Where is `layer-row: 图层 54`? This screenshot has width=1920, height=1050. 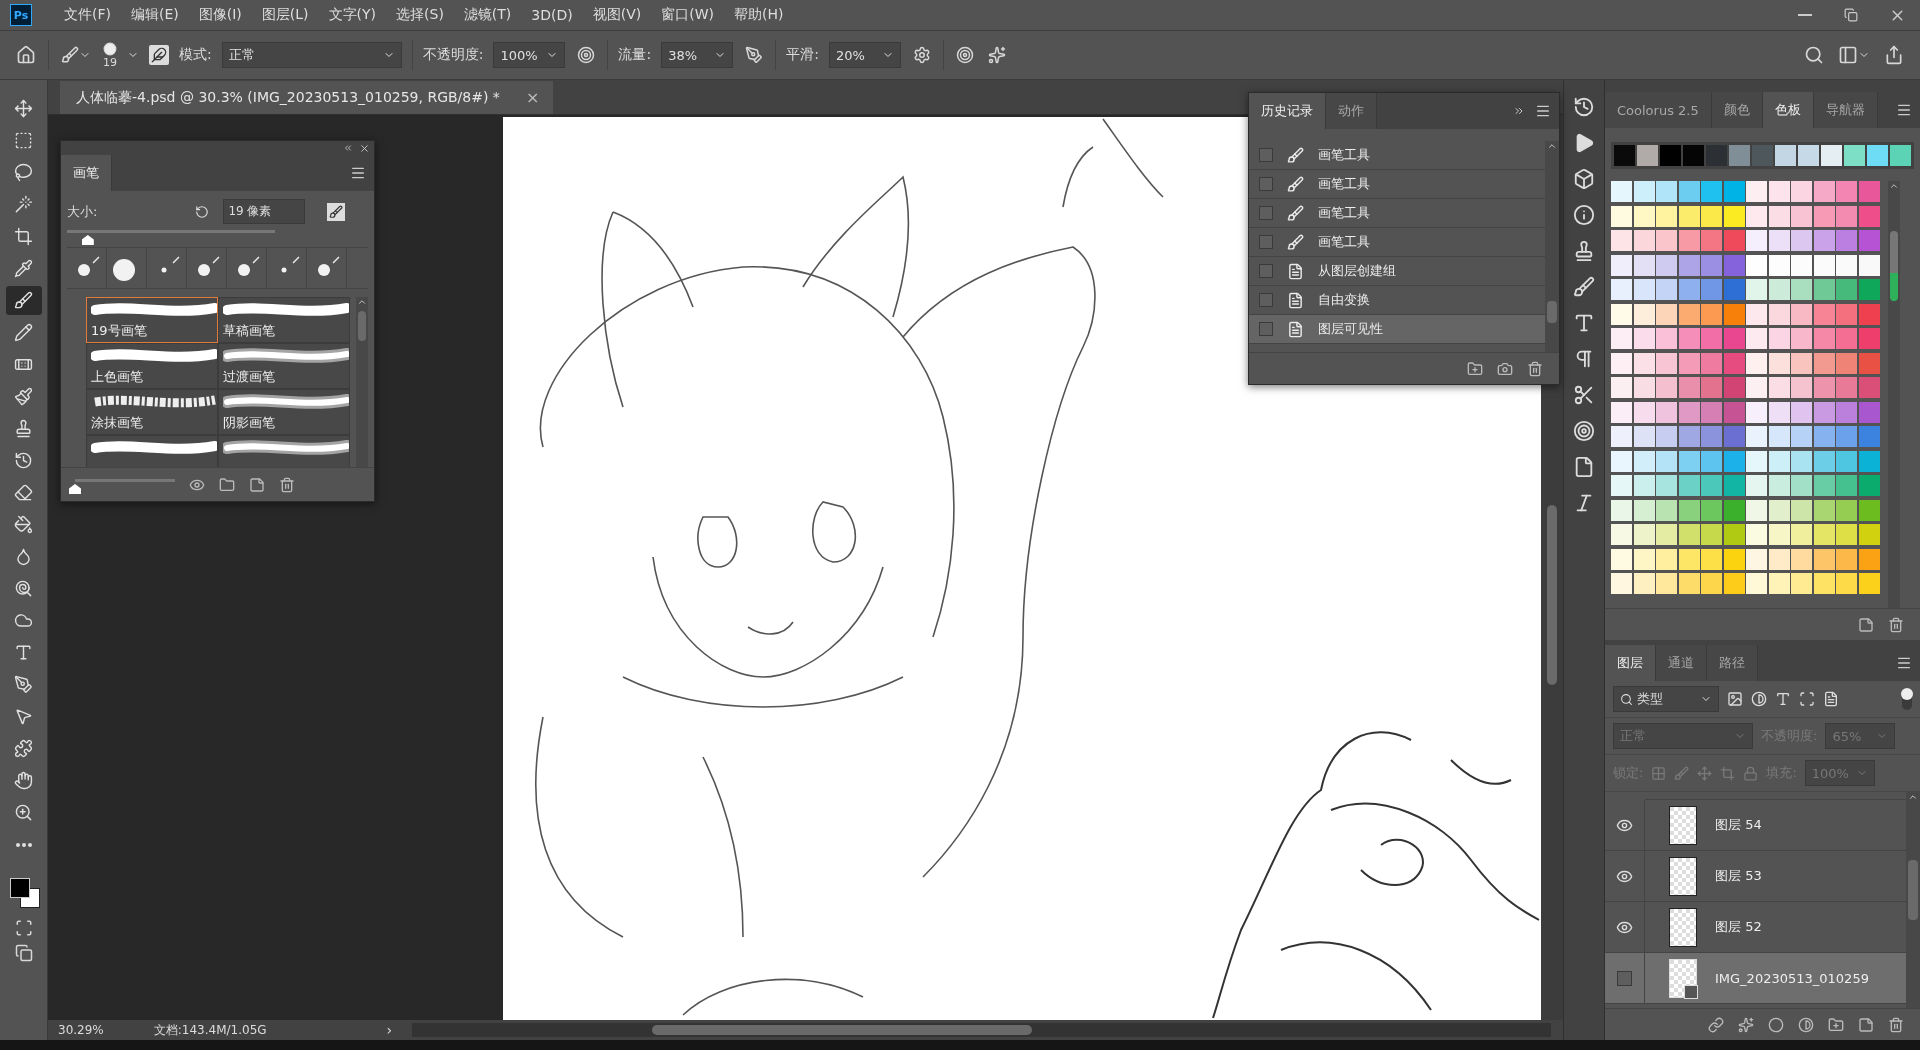
layer-row: 图层 54 is located at coordinates (1755, 825).